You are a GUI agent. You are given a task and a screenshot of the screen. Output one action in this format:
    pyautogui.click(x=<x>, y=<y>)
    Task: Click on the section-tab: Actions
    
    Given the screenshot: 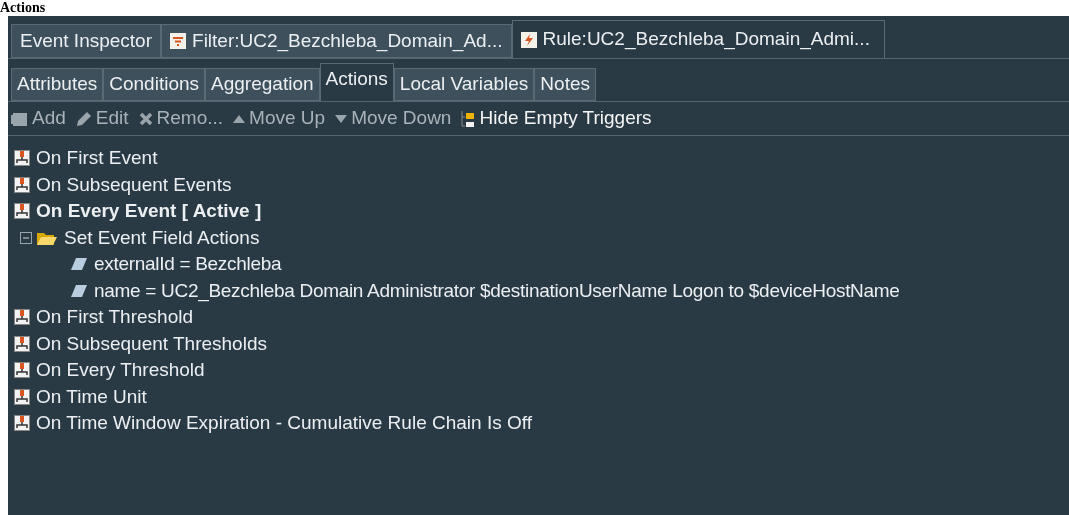 What is the action you would take?
    pyautogui.click(x=356, y=82)
    